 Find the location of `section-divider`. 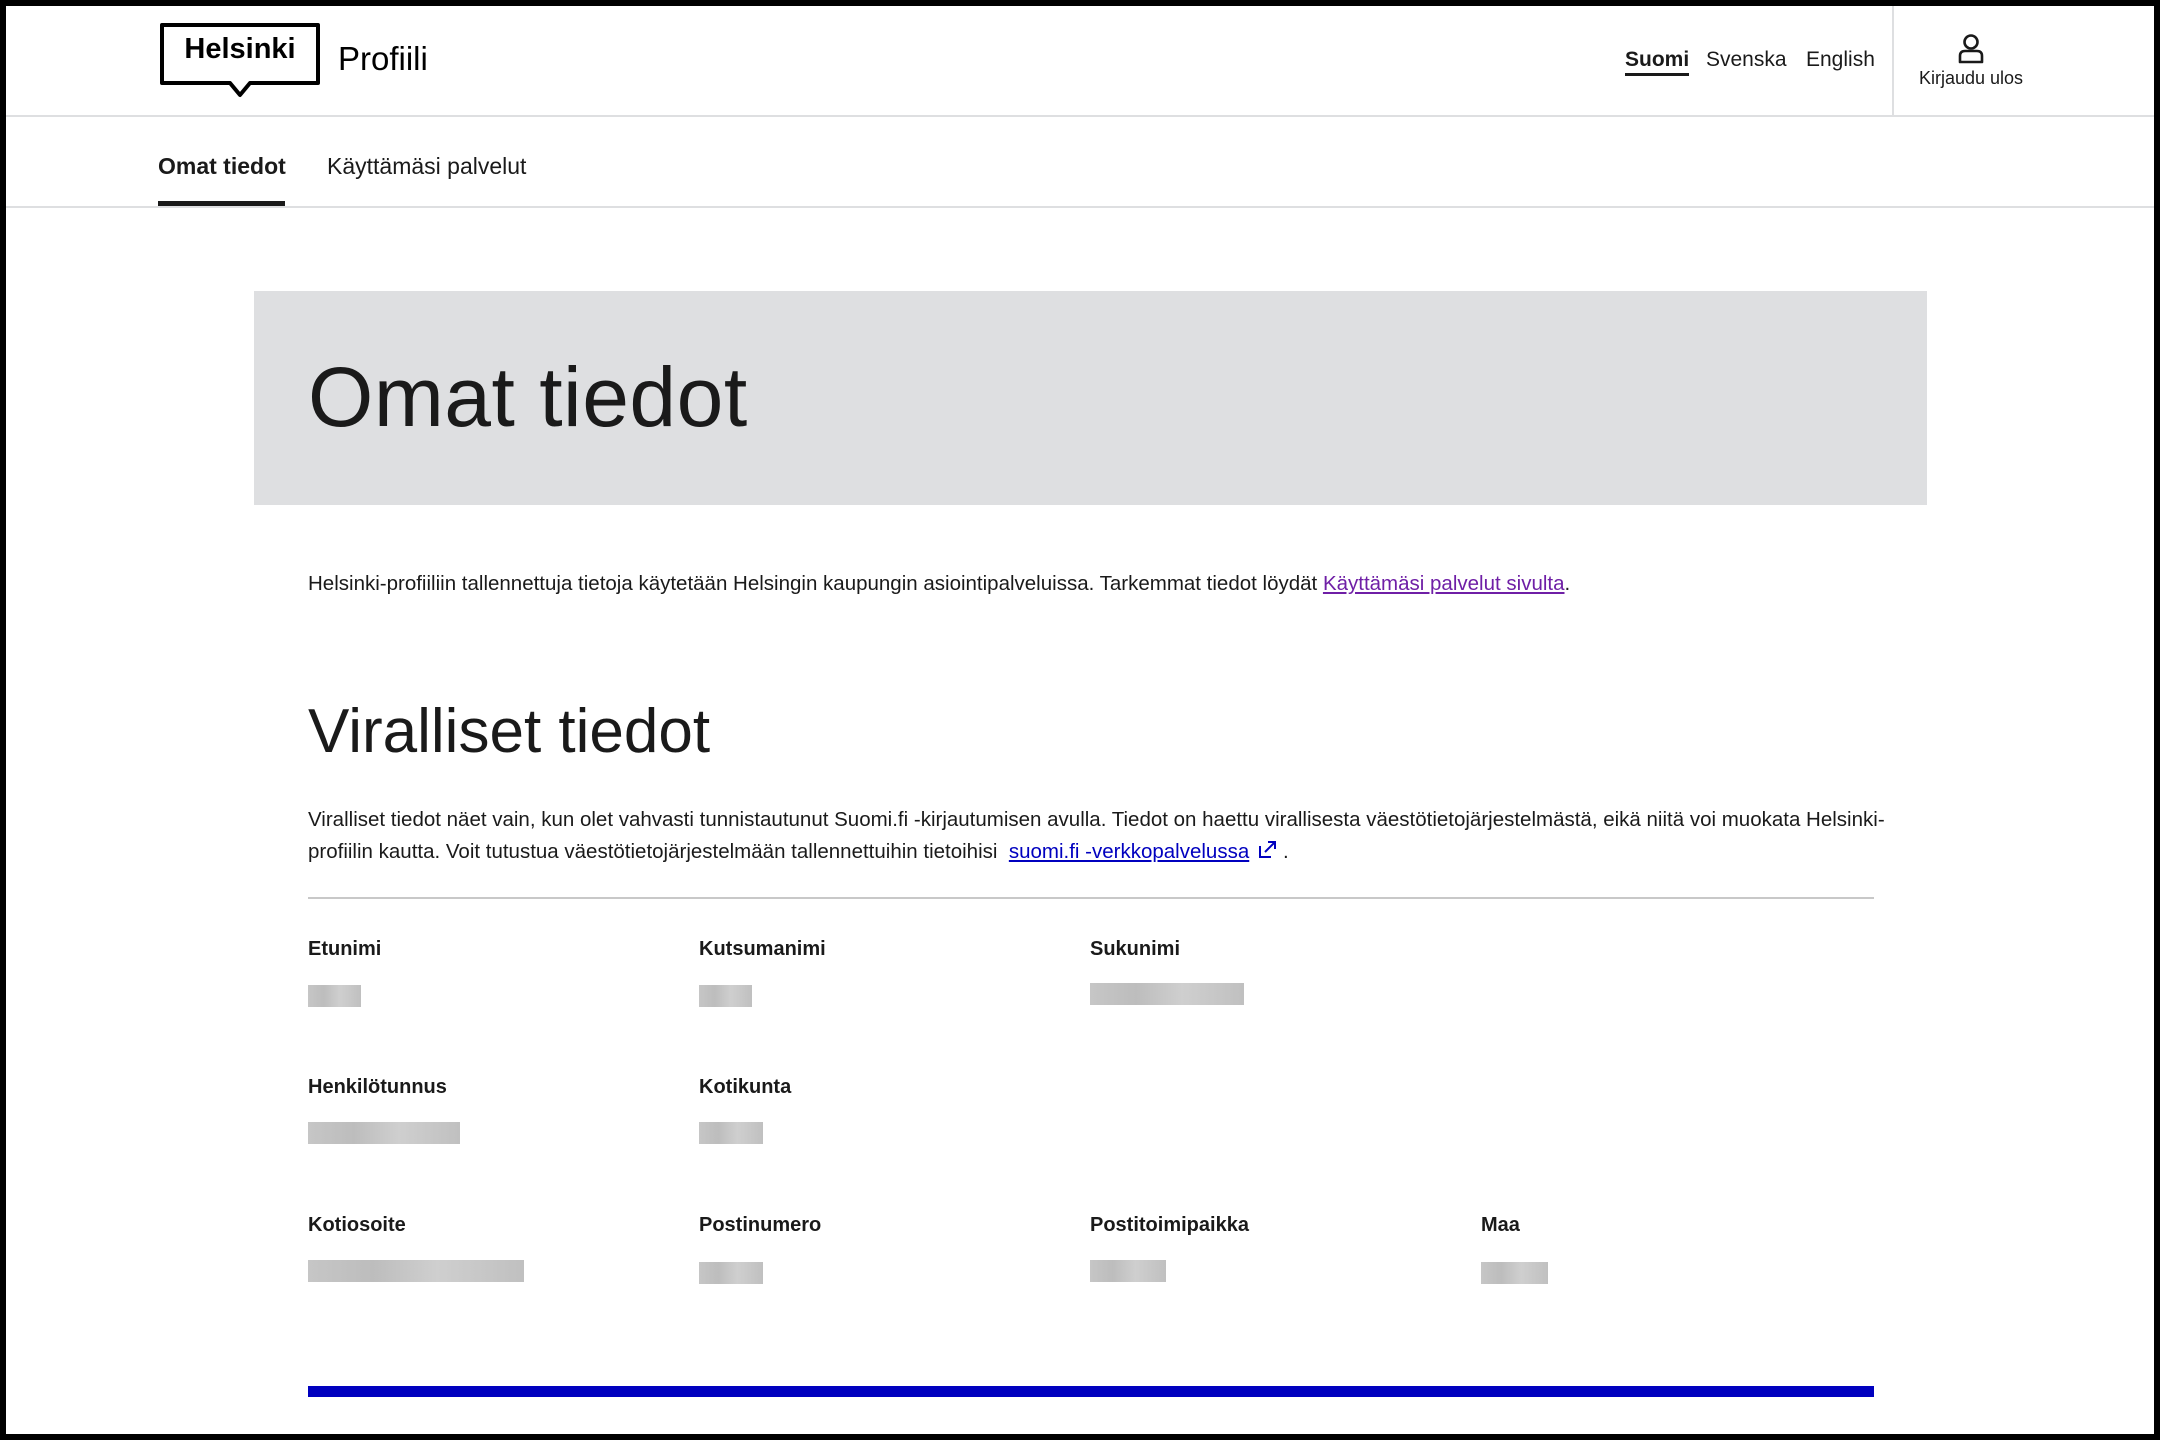

section-divider is located at coordinates (1091, 898).